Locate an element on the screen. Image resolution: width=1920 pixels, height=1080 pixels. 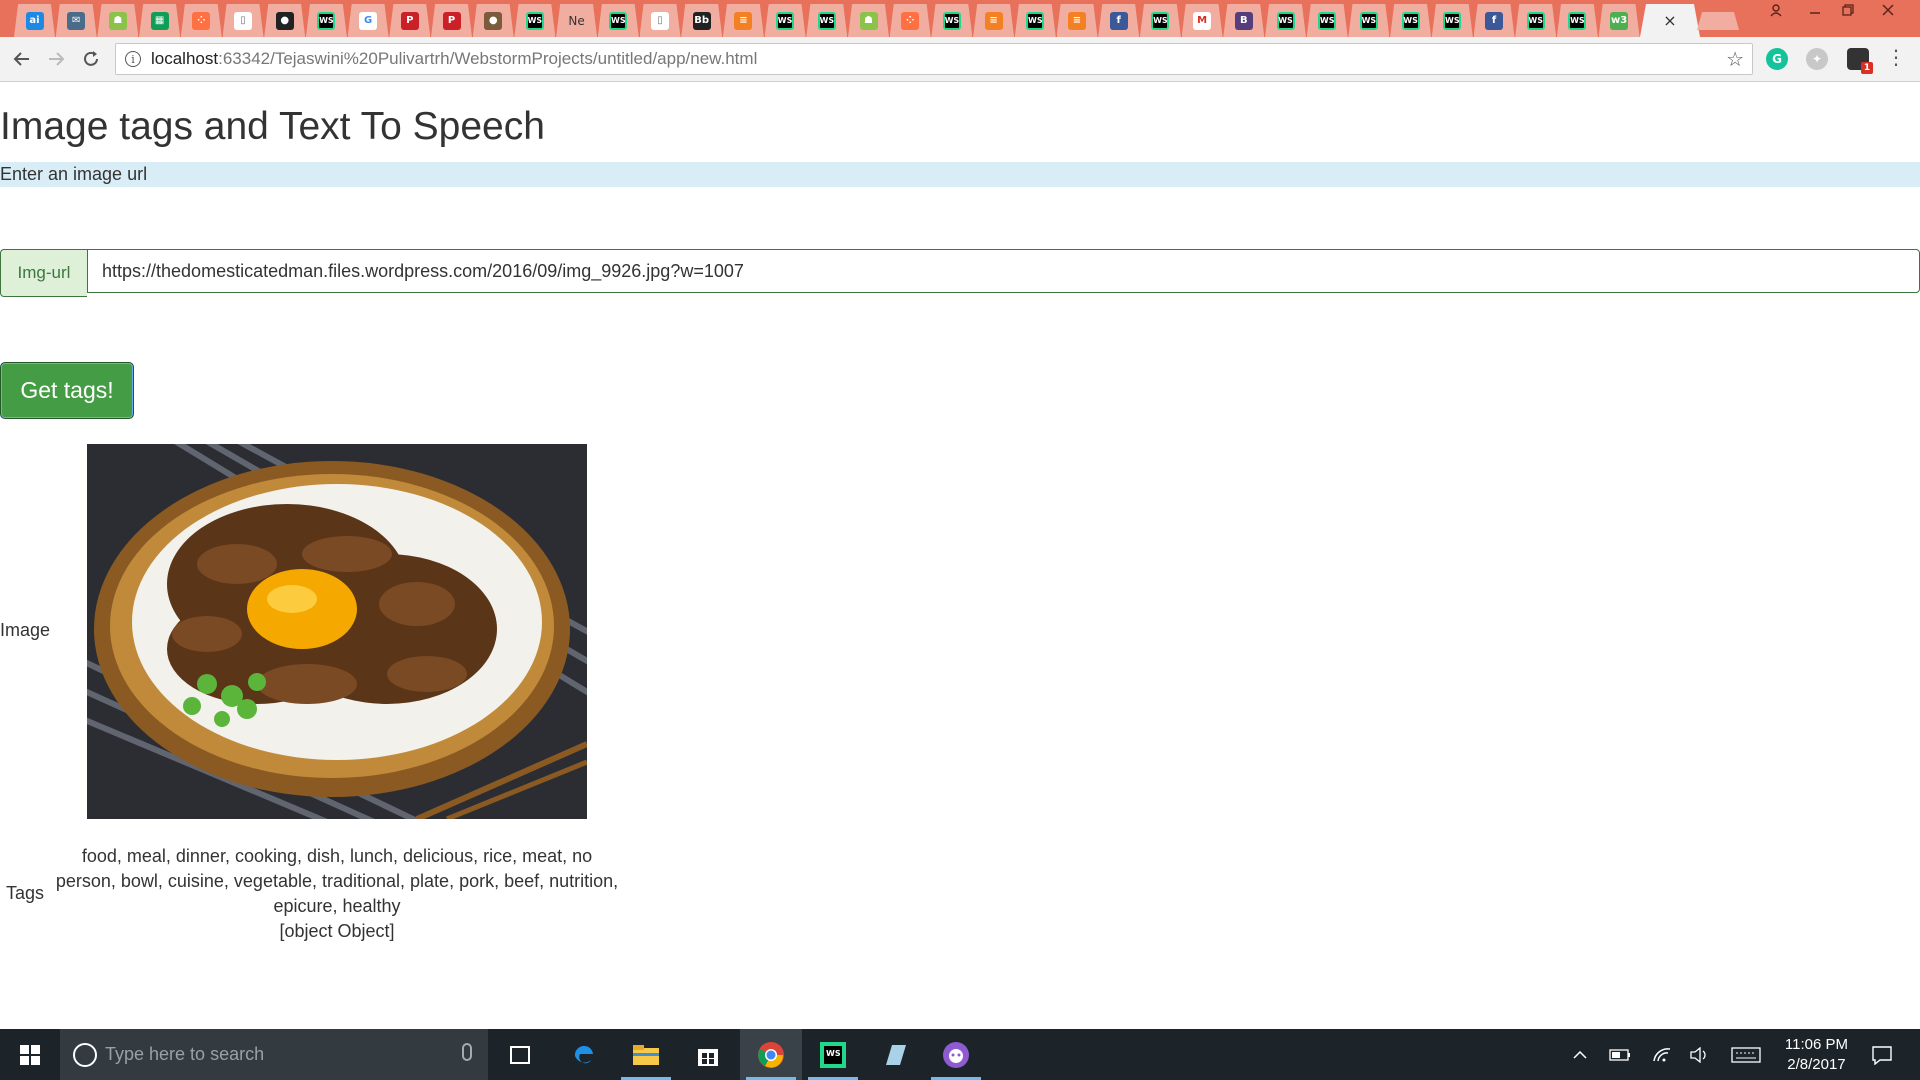
browser-tab: ✉ is located at coordinates (76, 20).